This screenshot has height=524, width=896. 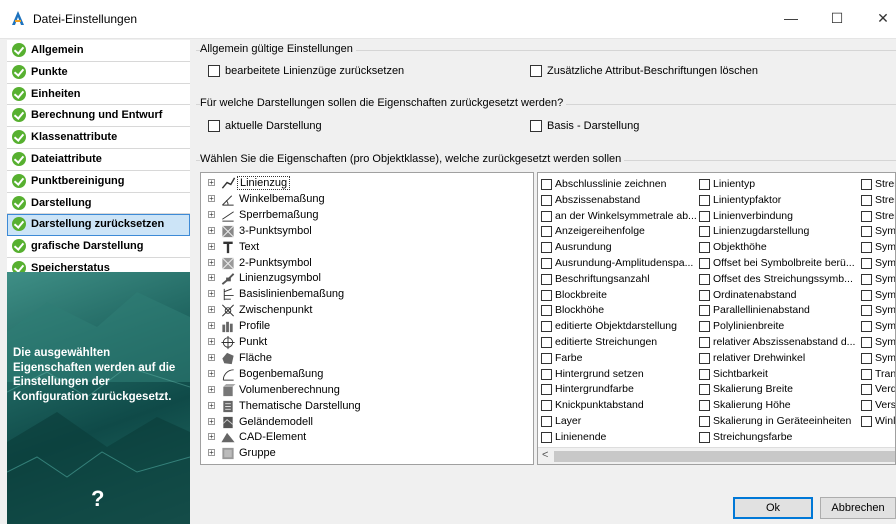 What do you see at coordinates (837, 19) in the screenshot?
I see `maximize-button: ☐` at bounding box center [837, 19].